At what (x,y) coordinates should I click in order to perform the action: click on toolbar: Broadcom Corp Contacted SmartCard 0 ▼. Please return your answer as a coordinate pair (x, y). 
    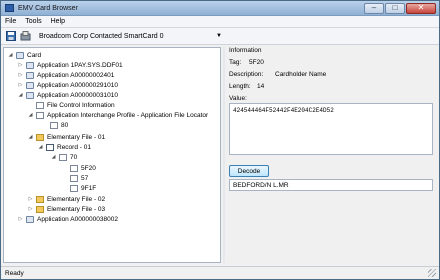
    Looking at the image, I should click on (220, 36).